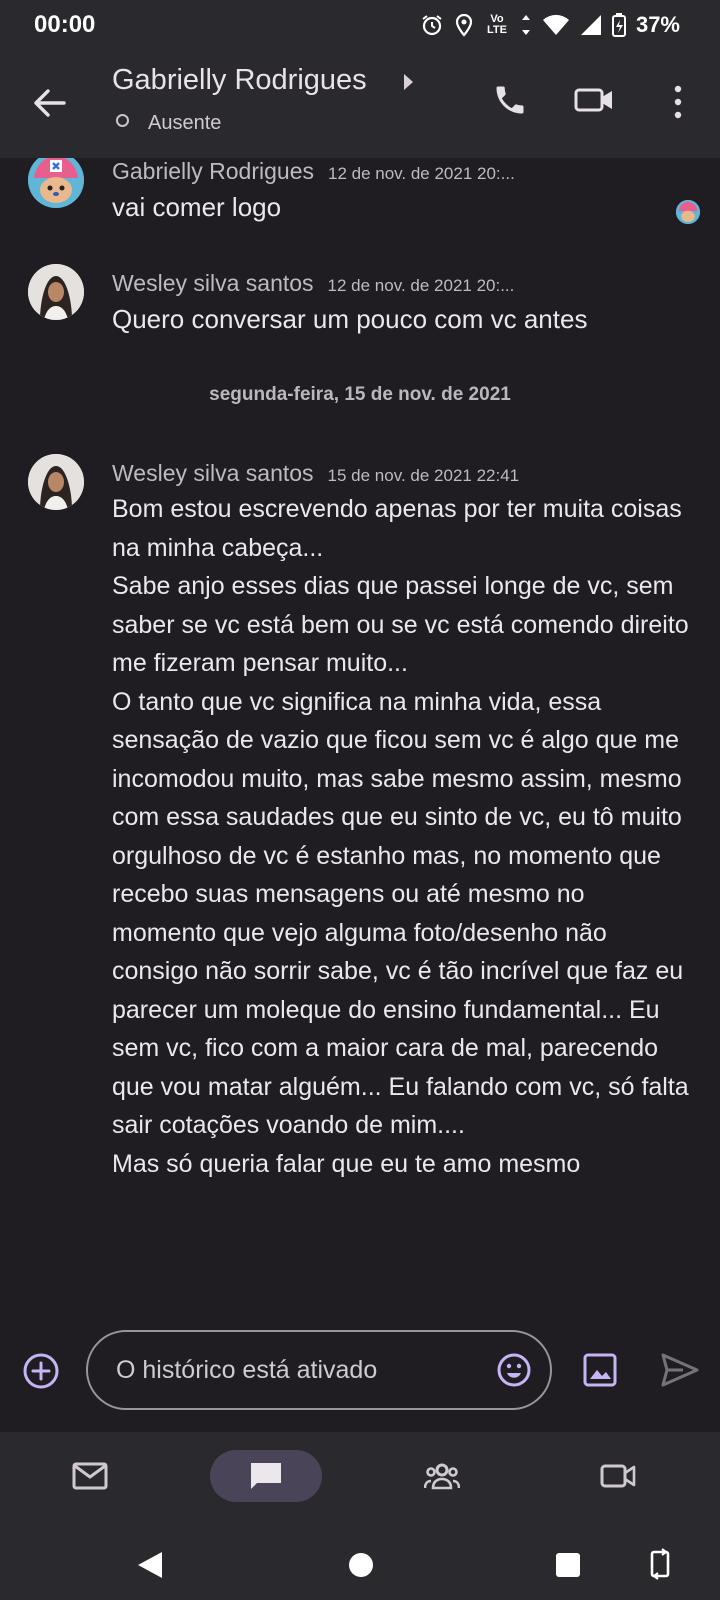 The image size is (720, 1600). I want to click on message-timestamp: 15 de nov. de 2021 22:41, so click(423, 475).